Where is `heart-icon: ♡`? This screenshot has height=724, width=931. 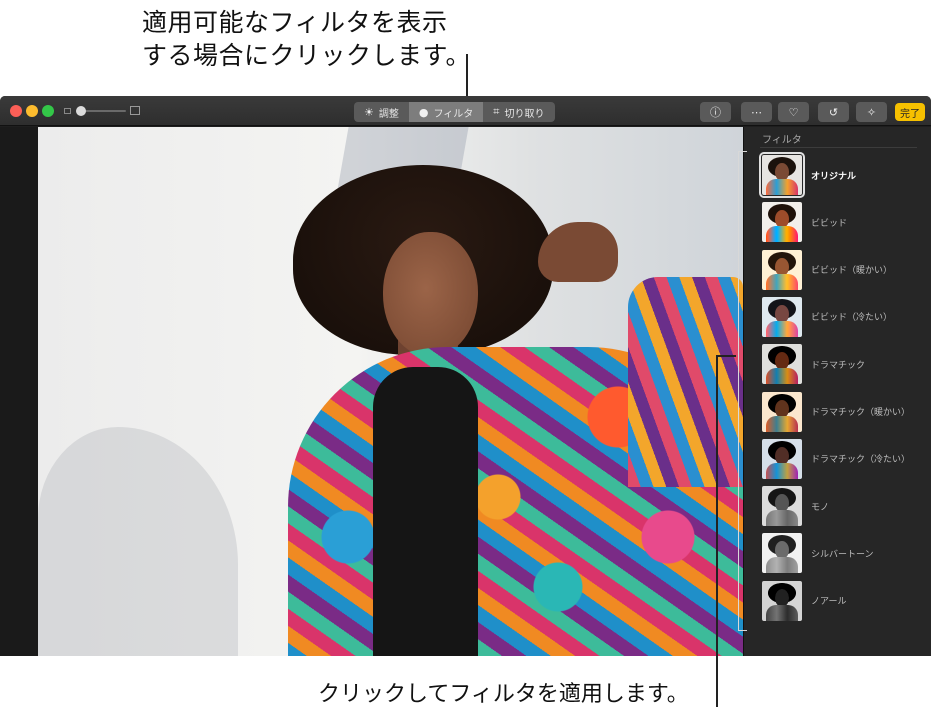
heart-icon: ♡ is located at coordinates (793, 112).